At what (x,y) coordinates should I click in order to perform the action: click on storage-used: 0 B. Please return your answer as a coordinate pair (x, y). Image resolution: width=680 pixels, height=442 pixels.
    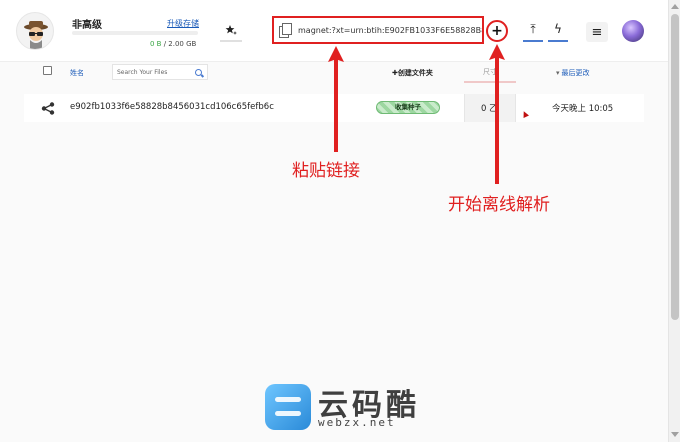
    Looking at the image, I should click on (156, 44).